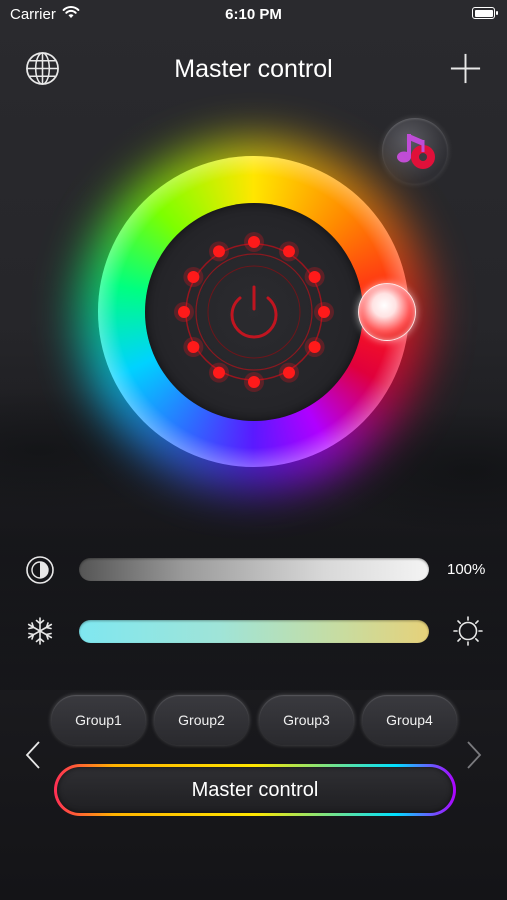 The image size is (507, 900). I want to click on snowflake-icon, so click(40, 631).